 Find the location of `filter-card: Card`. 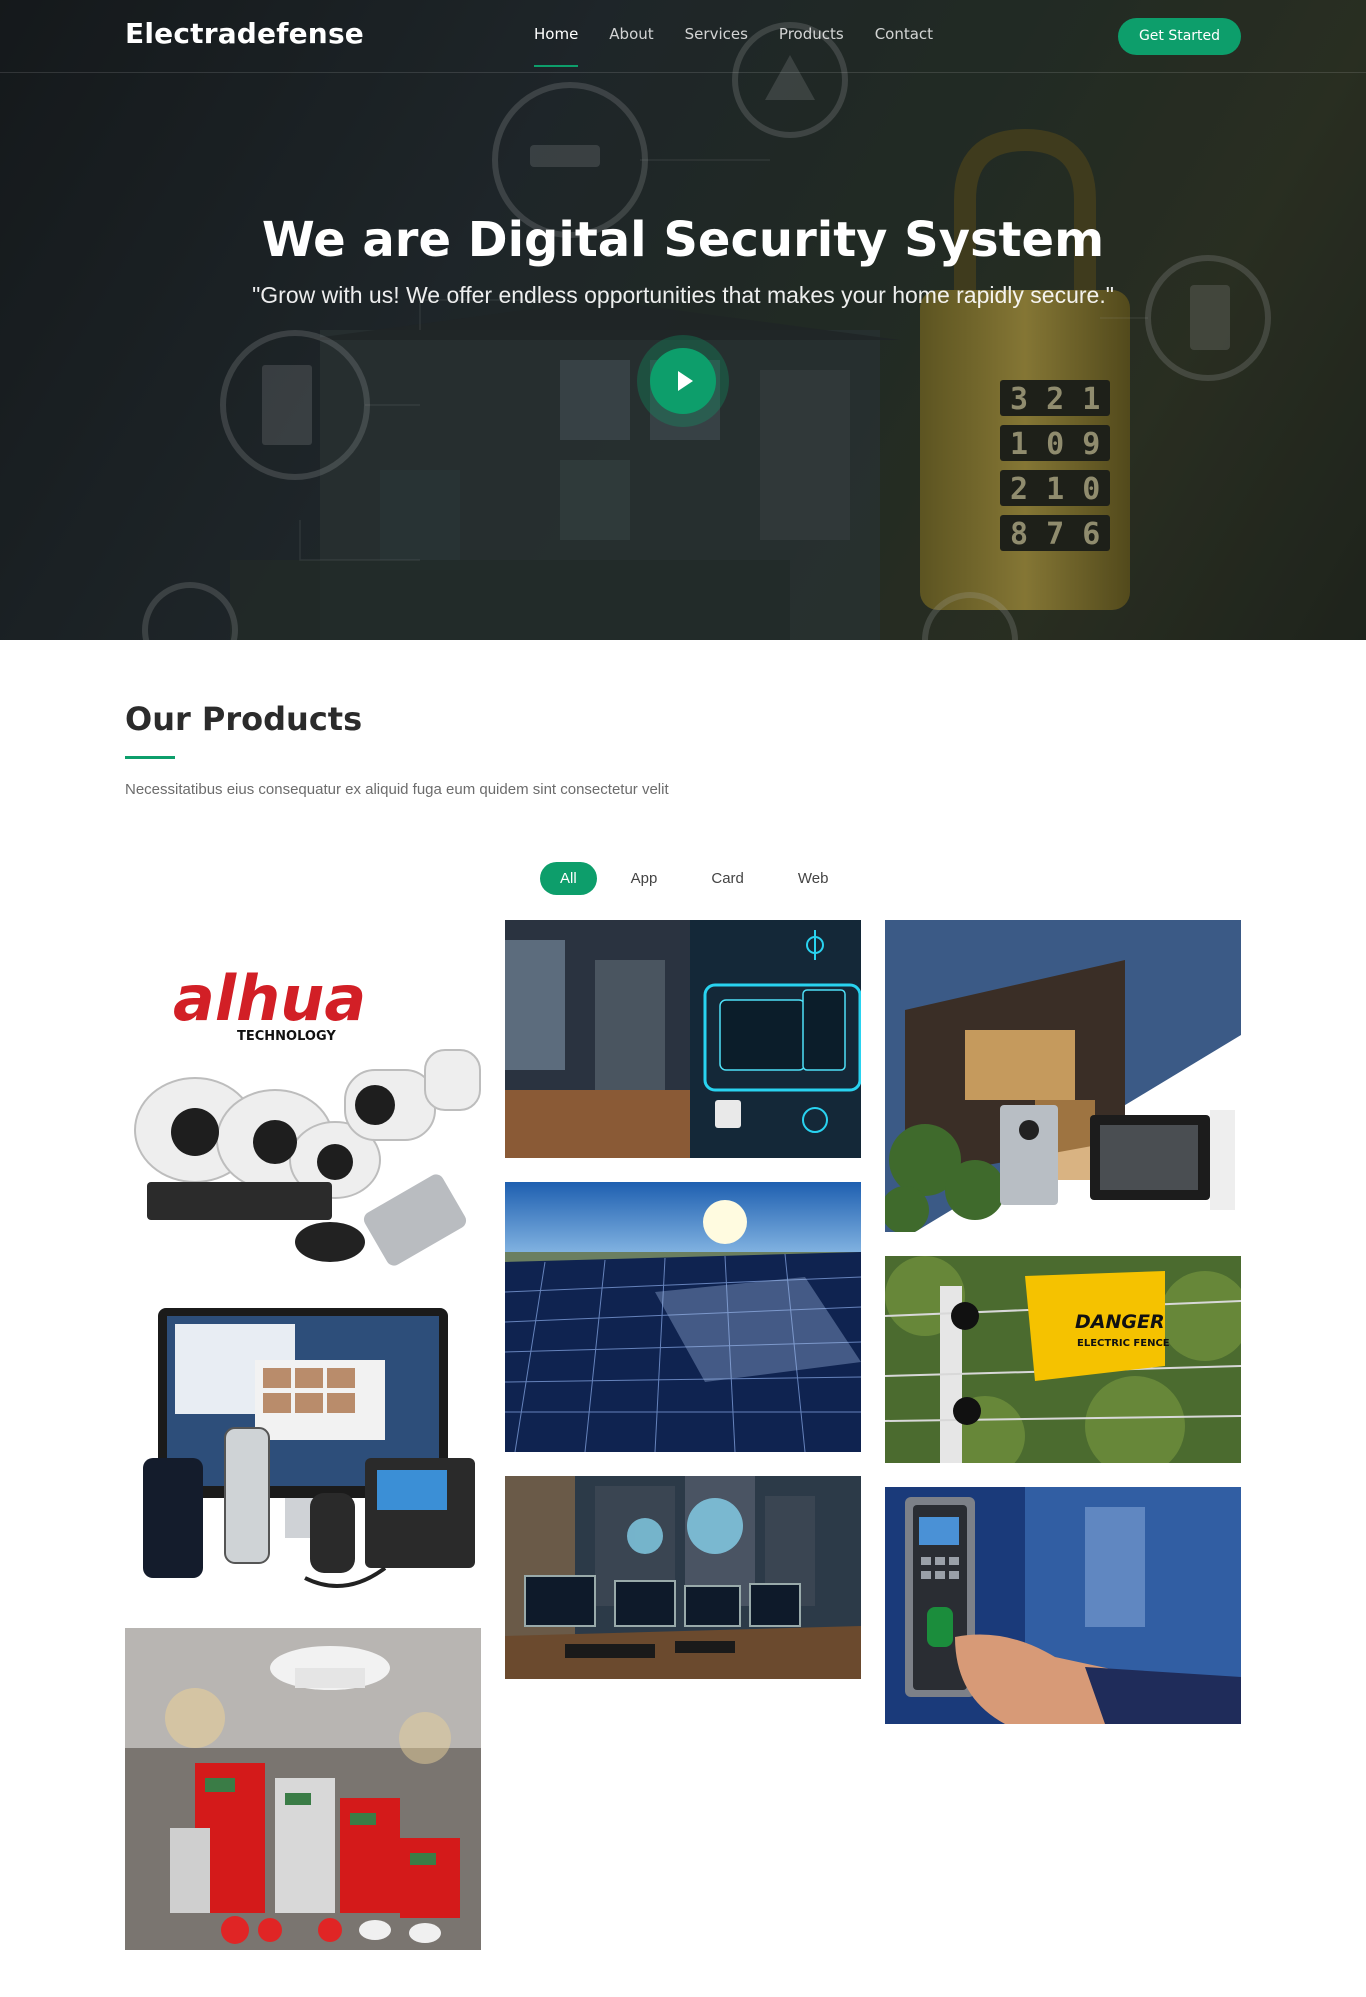

filter-card: Card is located at coordinates (727, 878).